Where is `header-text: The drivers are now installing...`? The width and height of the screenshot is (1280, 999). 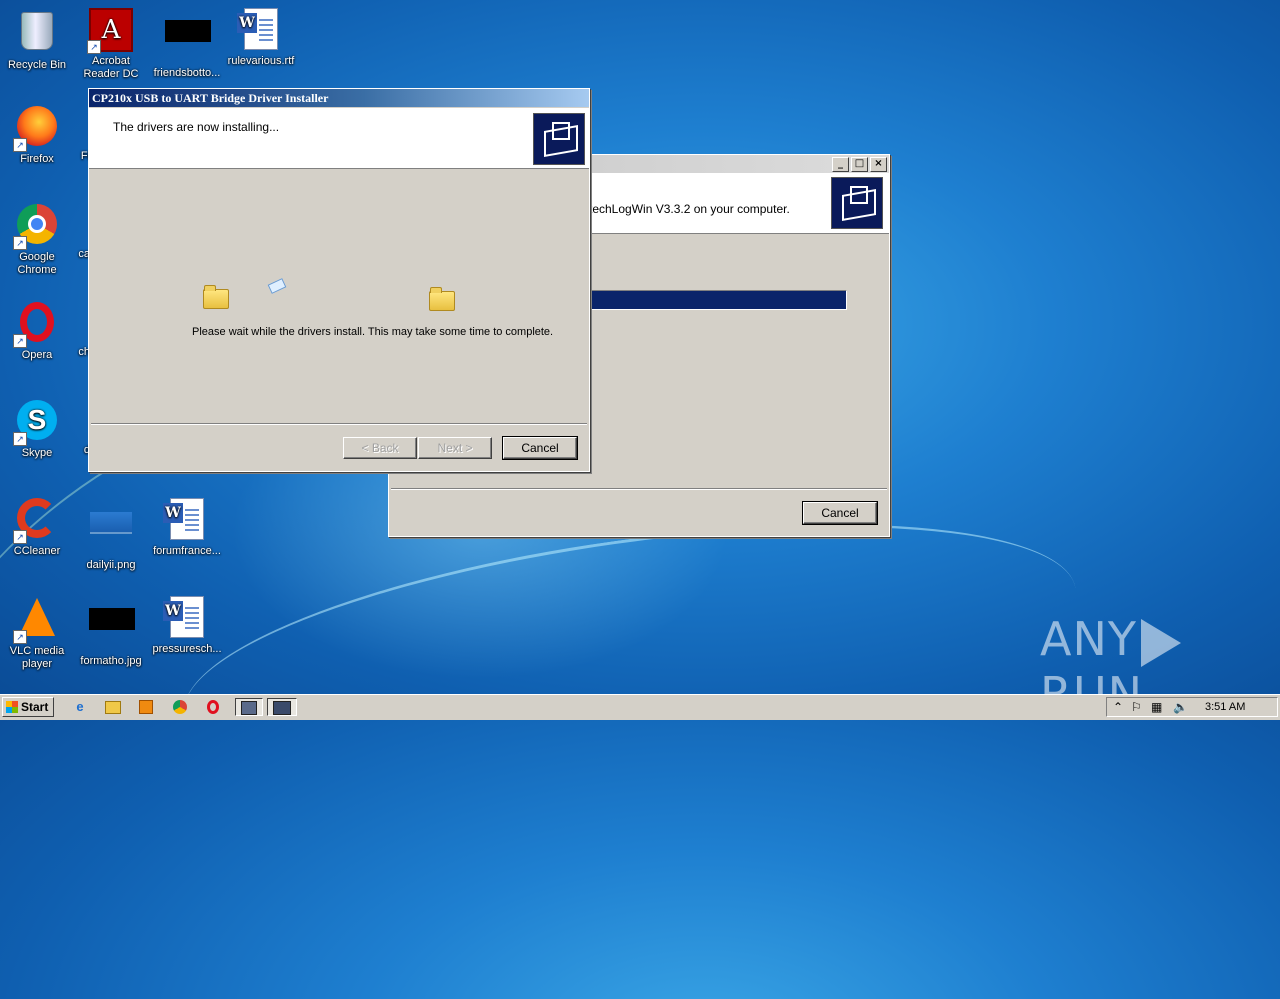 header-text: The drivers are now installing... is located at coordinates (196, 127).